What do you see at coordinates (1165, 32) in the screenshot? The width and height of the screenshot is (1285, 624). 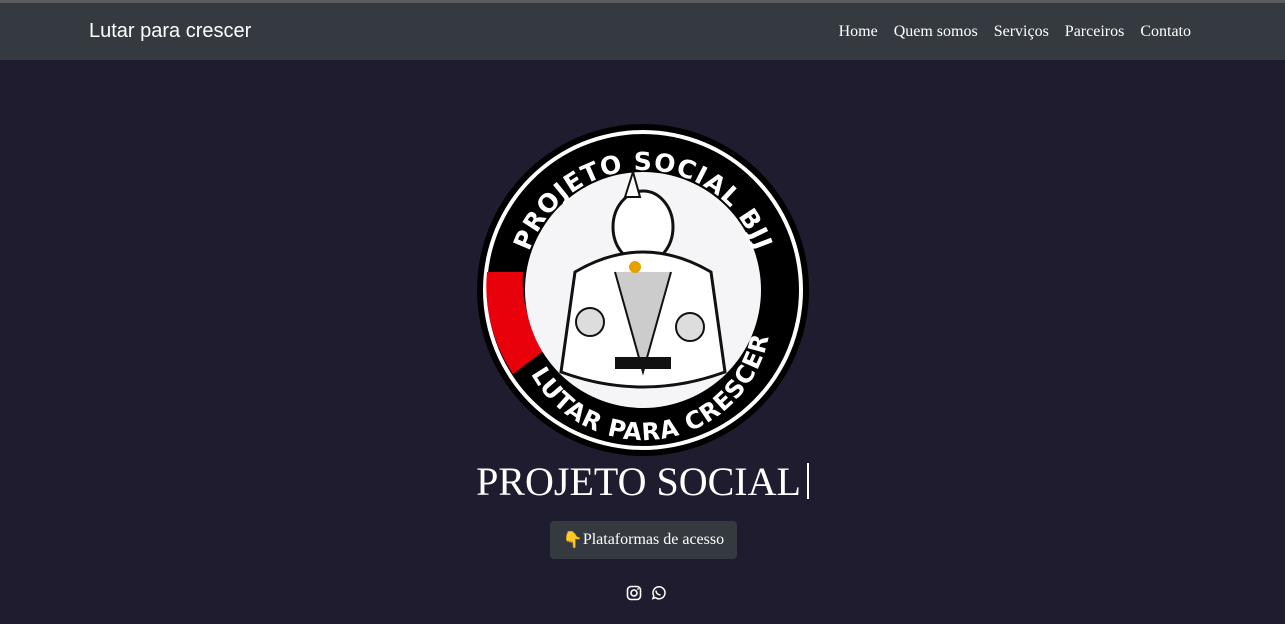 I see `nav-link-contato: Contato` at bounding box center [1165, 32].